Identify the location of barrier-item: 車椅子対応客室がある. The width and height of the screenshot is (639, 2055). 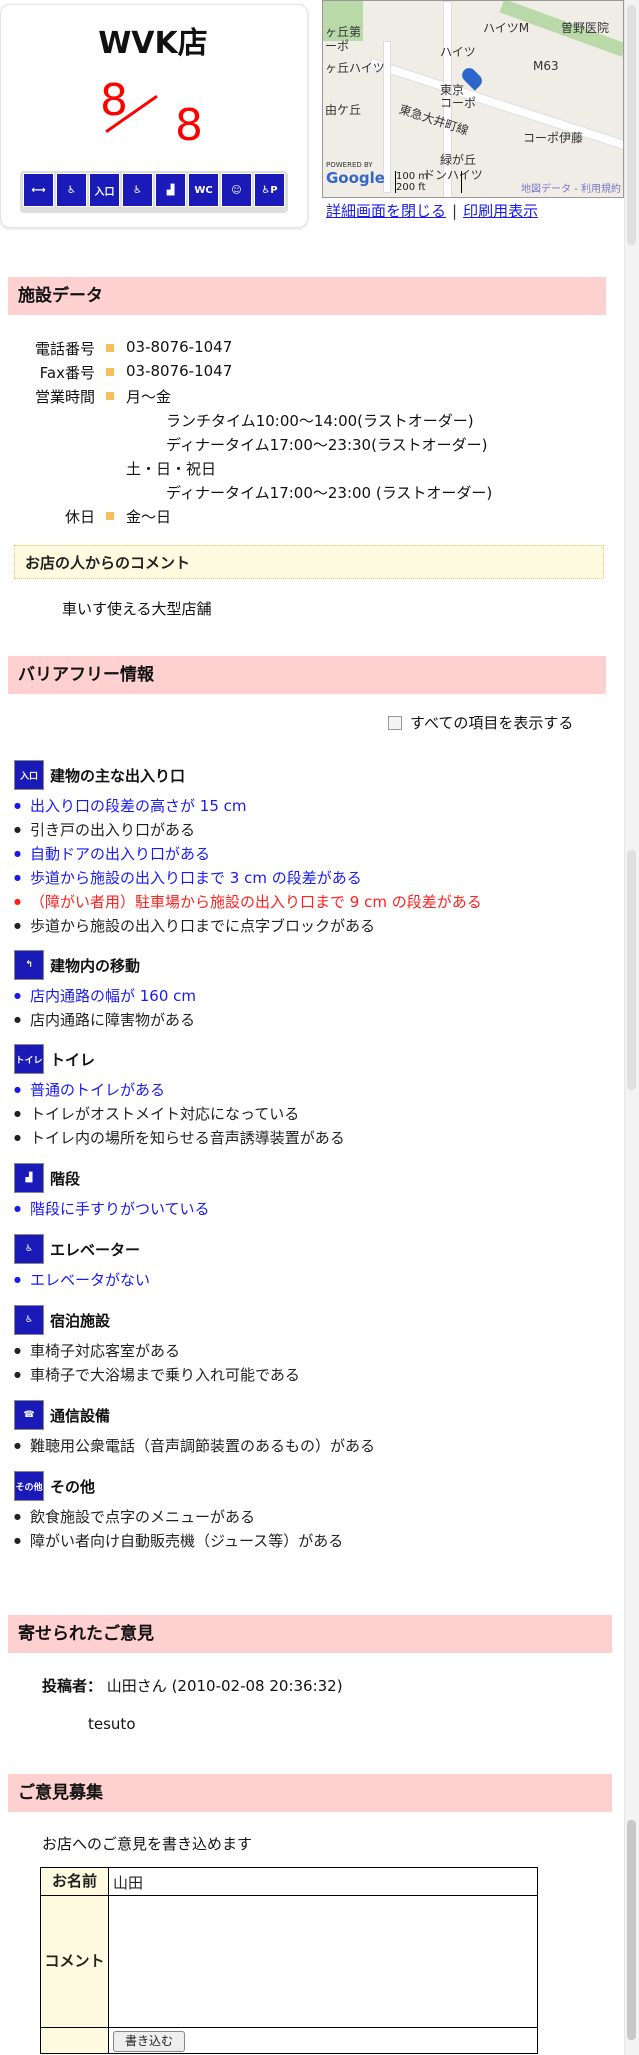
(97, 1350).